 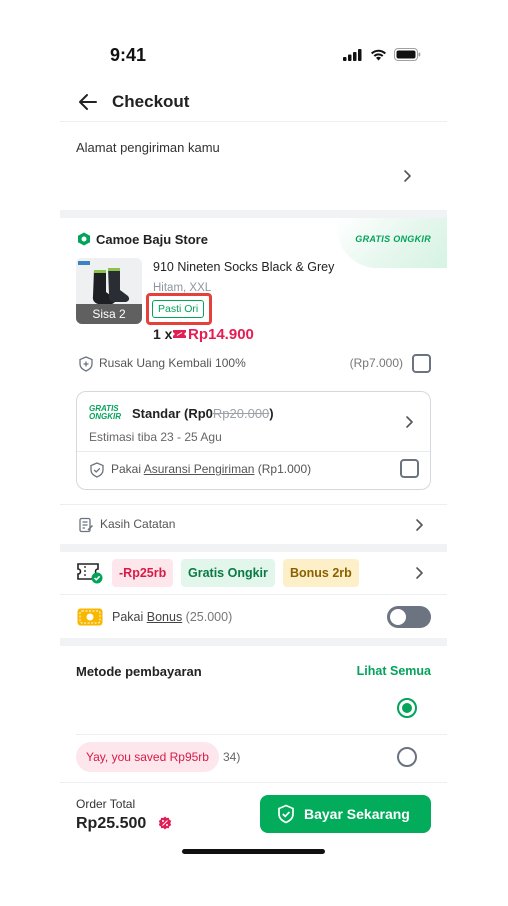 I want to click on status-icons, so click(x=382, y=54).